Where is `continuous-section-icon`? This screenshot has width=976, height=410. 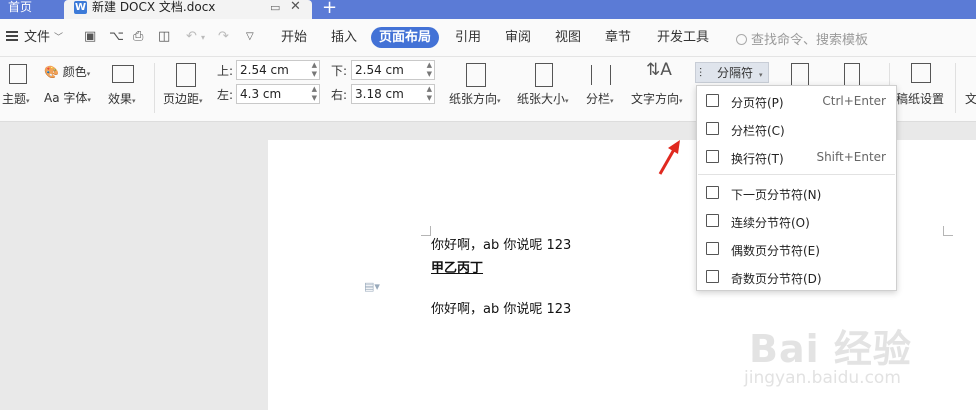
continuous-section-icon is located at coordinates (712, 220).